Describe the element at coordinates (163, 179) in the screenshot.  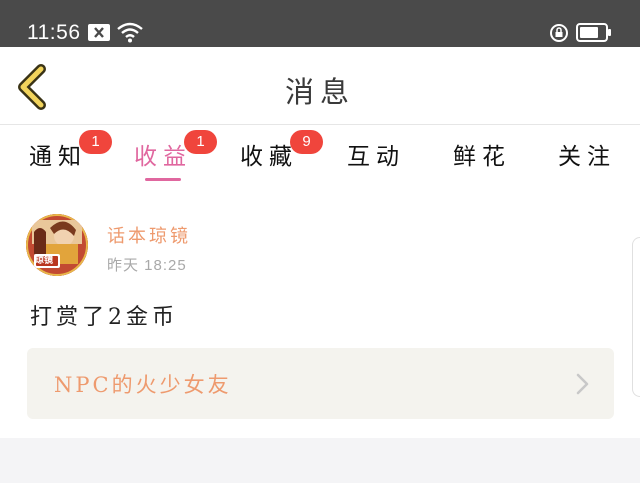
I see `active-tab-indicator` at that location.